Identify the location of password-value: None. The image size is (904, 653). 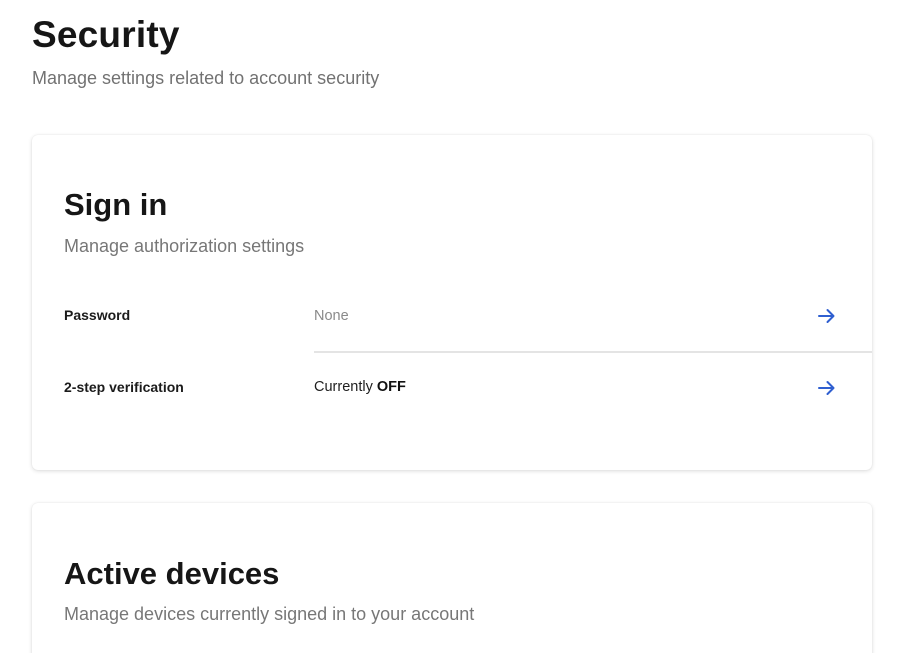
(331, 316).